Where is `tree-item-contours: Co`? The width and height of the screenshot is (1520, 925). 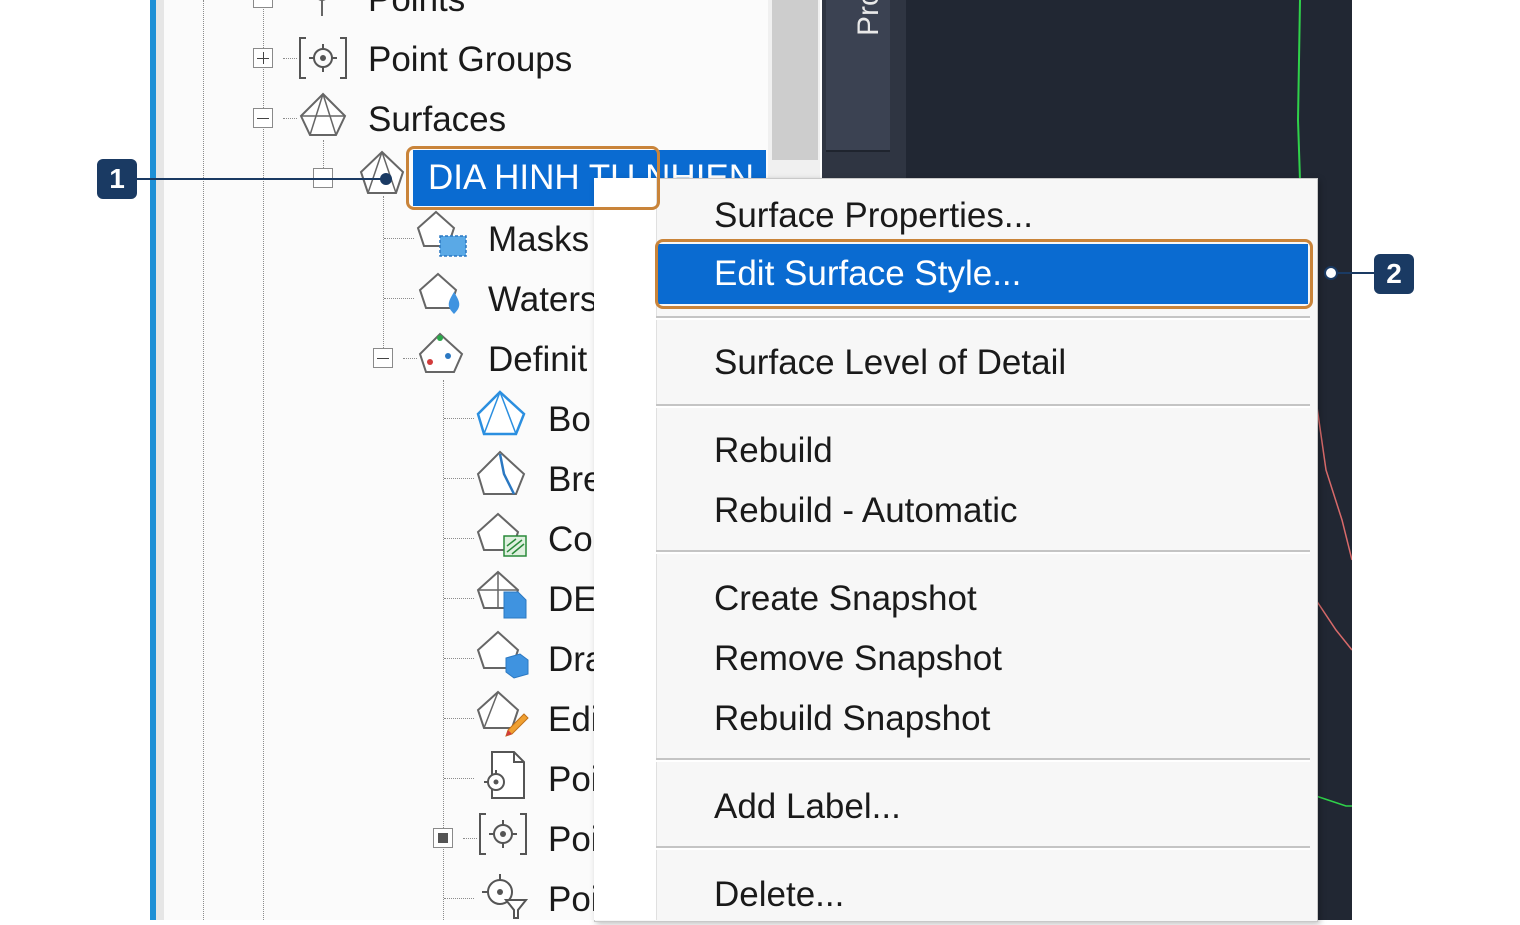
tree-item-contours: Co is located at coordinates (570, 540).